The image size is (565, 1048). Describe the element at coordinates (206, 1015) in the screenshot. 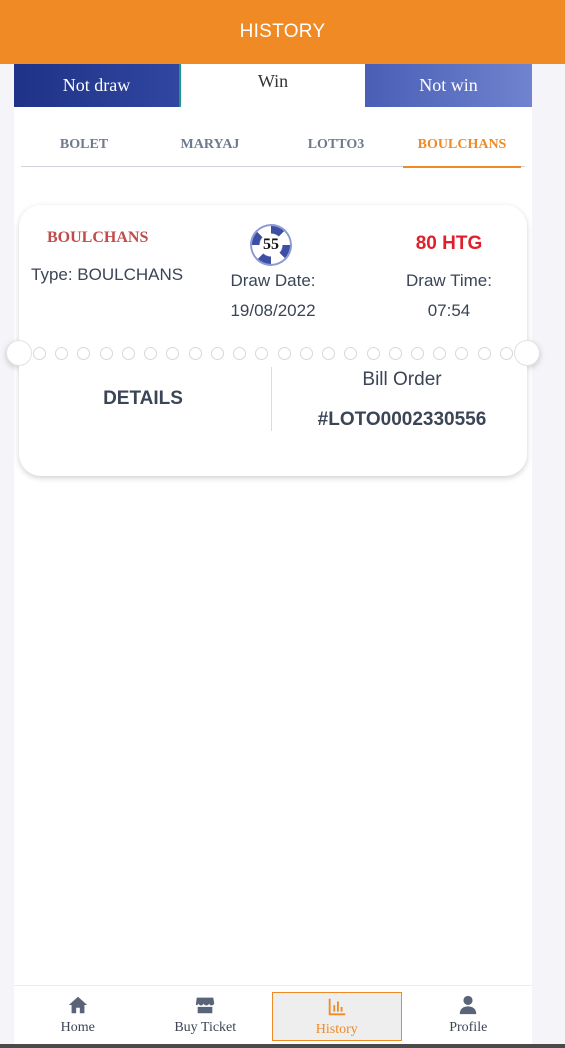

I see `nav-buy-ticket: Buy Ticket` at that location.